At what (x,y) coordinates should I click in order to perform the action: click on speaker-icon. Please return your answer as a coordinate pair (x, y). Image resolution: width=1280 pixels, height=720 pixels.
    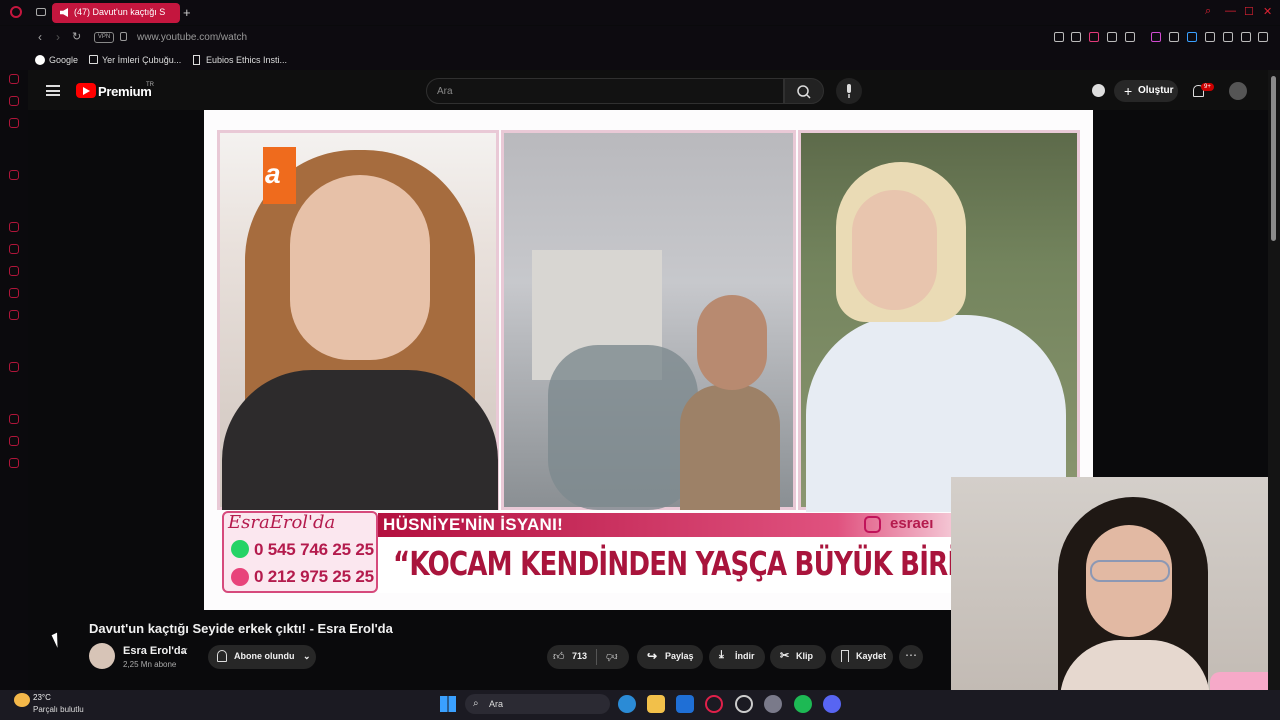
    Looking at the image, I should click on (64, 12).